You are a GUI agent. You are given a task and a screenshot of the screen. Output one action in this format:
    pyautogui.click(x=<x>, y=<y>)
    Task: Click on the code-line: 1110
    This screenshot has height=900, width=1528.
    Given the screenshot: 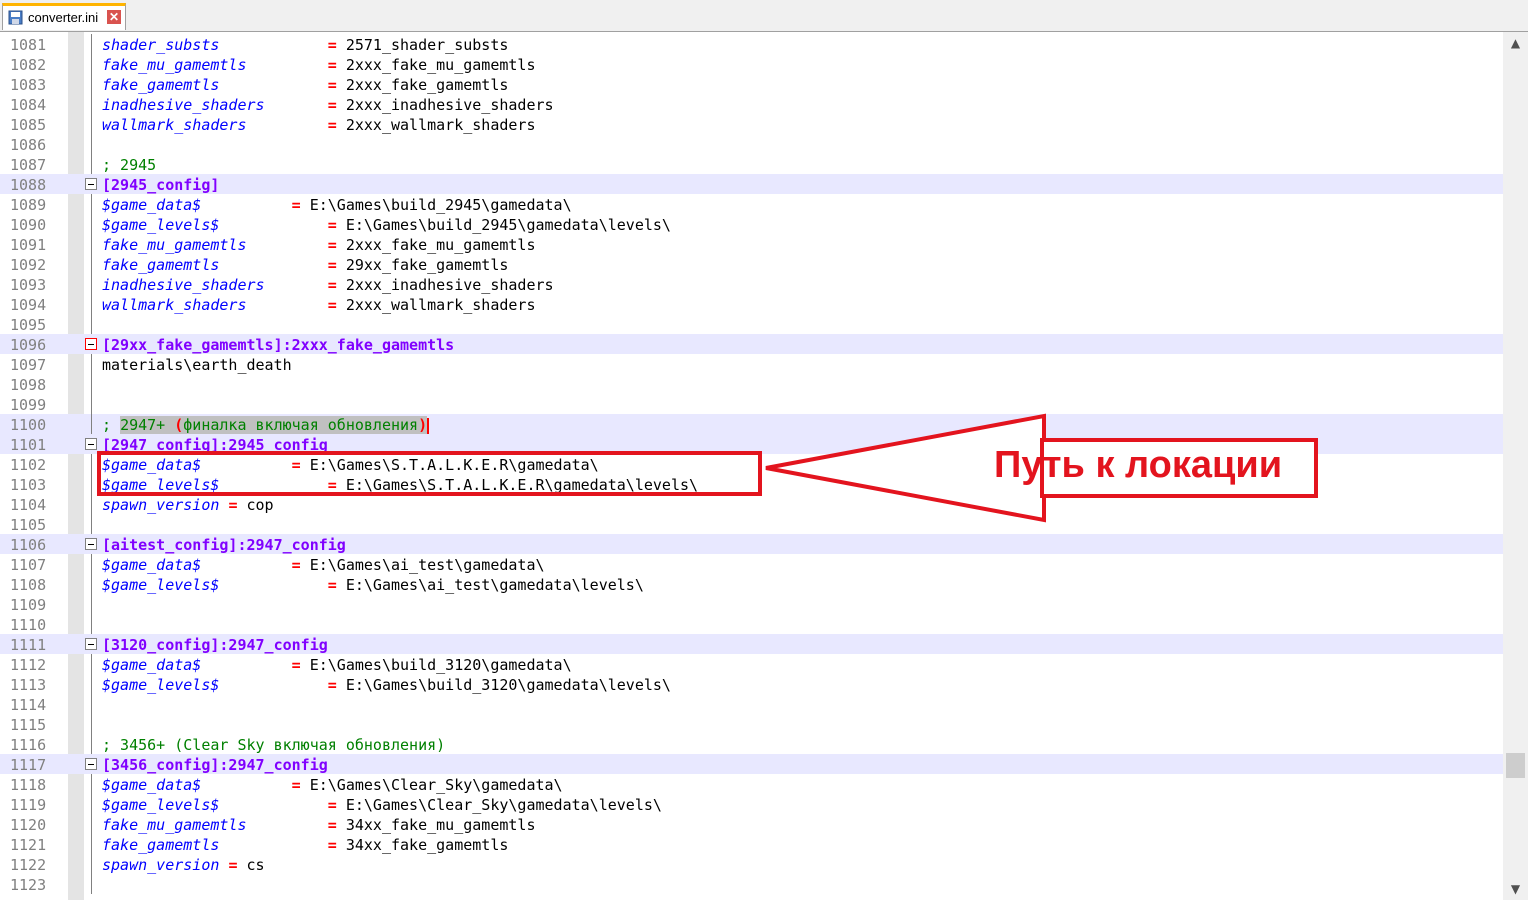 What is the action you would take?
    pyautogui.click(x=751, y=624)
    